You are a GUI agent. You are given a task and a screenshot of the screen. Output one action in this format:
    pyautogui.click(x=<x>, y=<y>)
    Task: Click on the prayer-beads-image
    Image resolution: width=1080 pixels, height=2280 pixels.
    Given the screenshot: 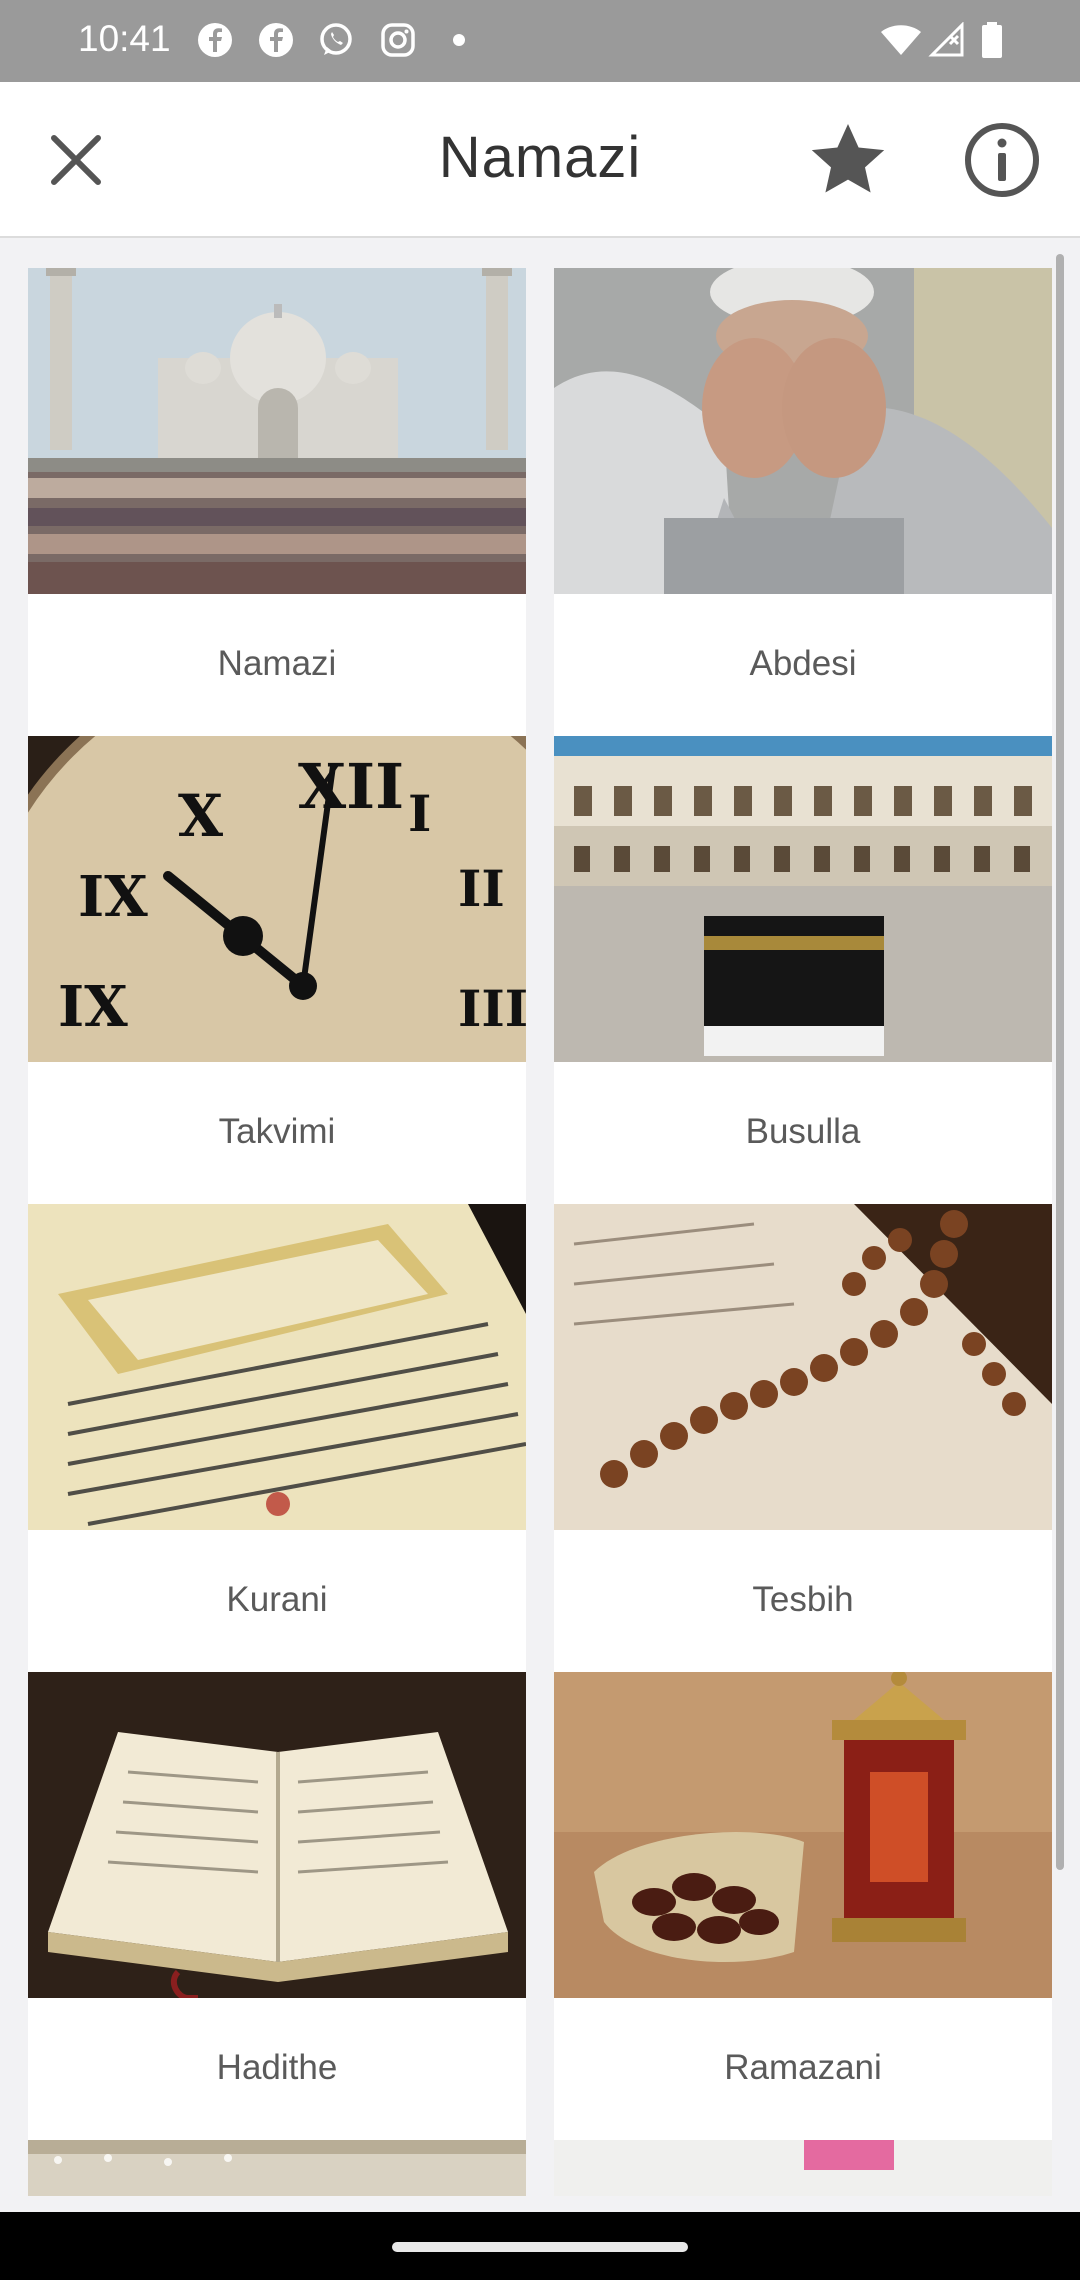 What is the action you would take?
    pyautogui.click(x=803, y=1367)
    